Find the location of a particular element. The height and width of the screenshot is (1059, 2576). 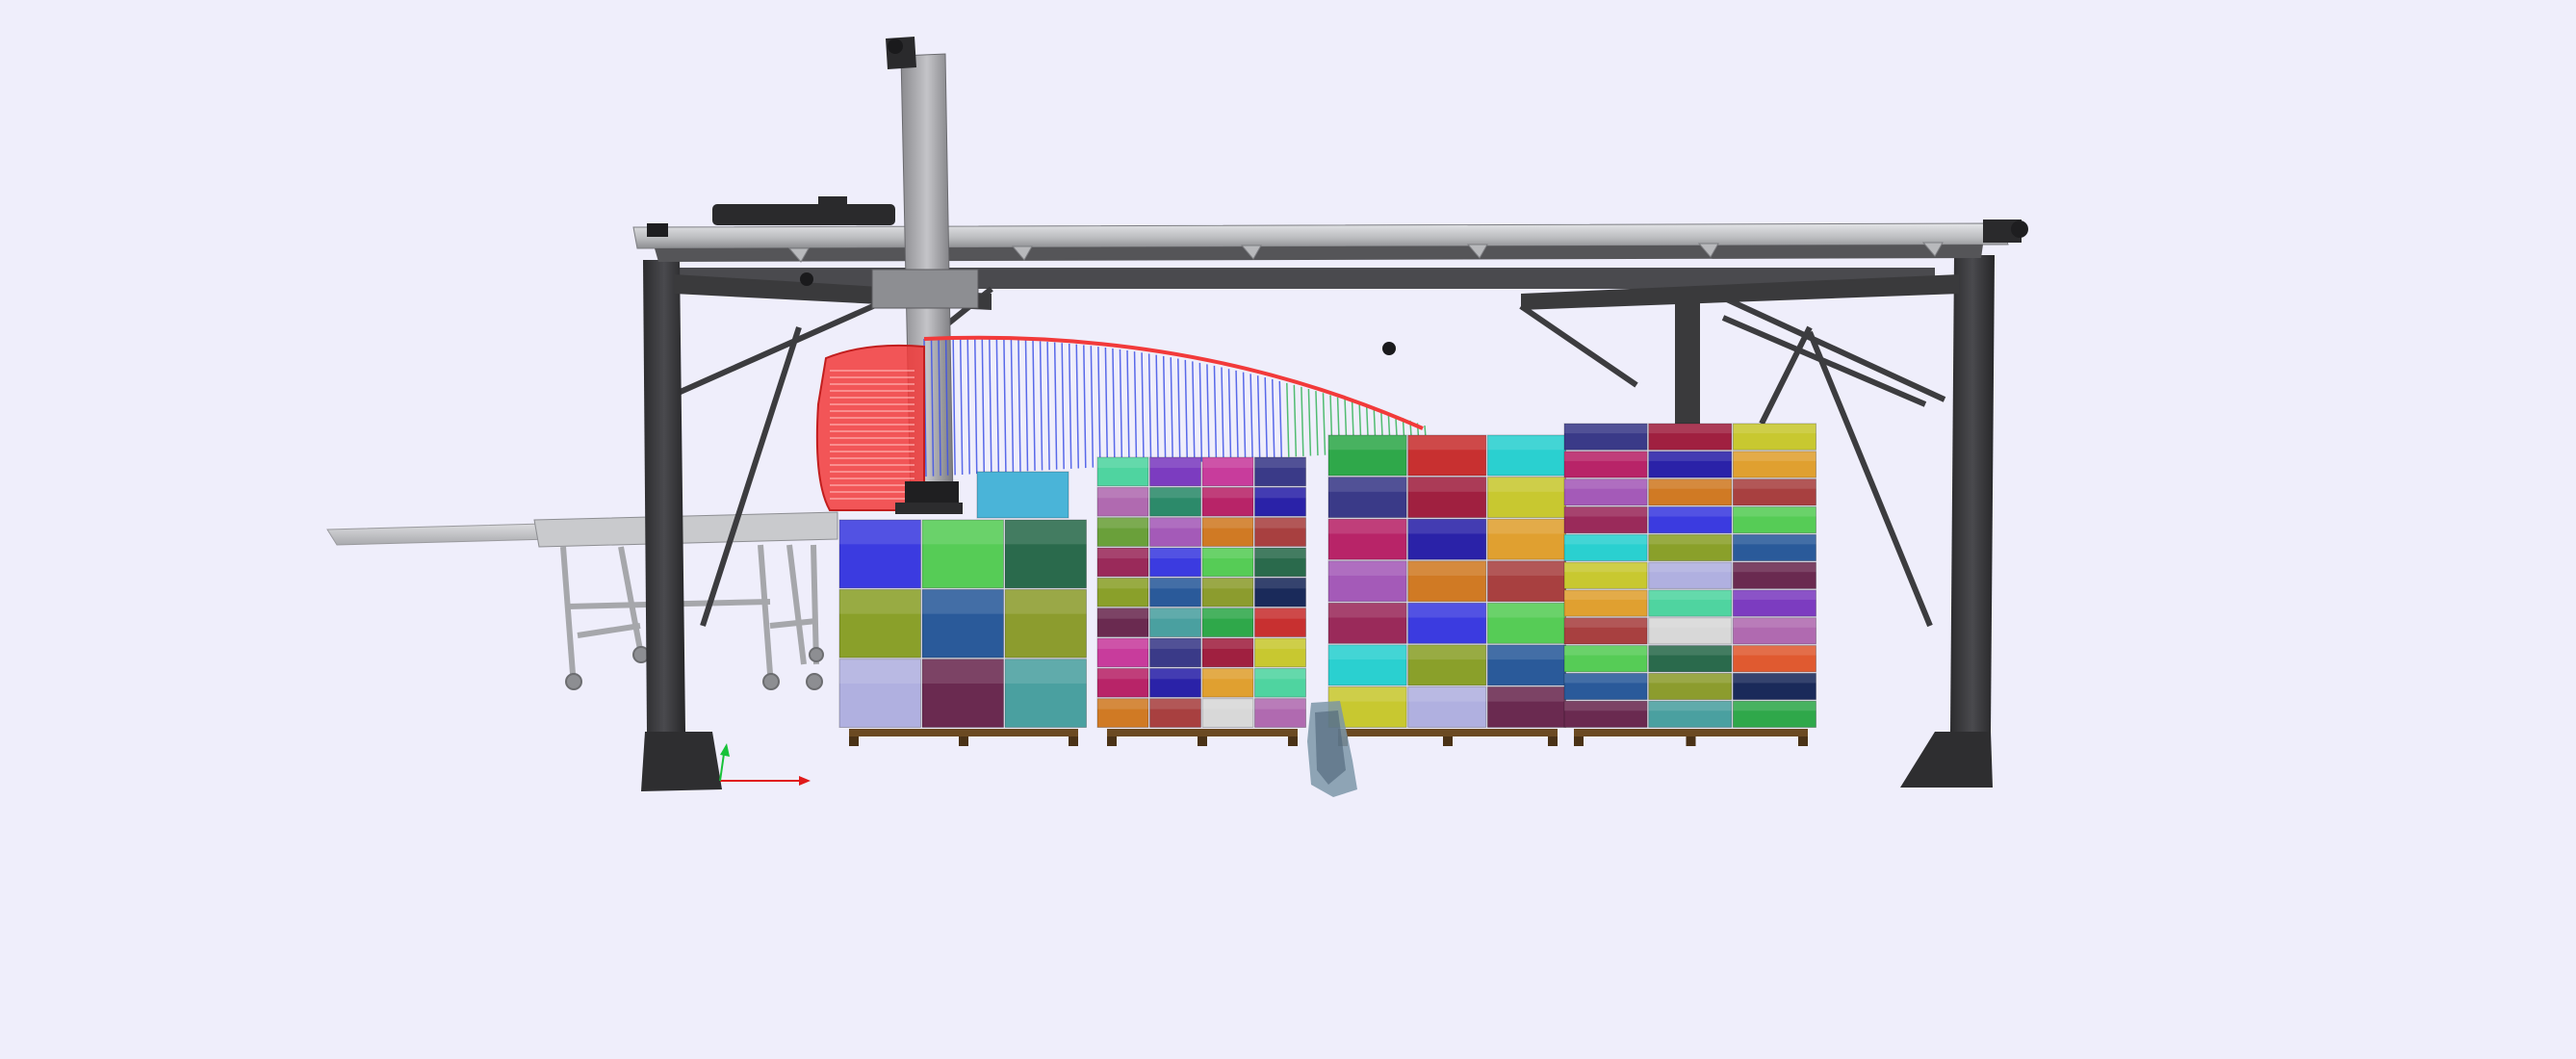

trajectory-top-edge is located at coordinates (1173, 383).